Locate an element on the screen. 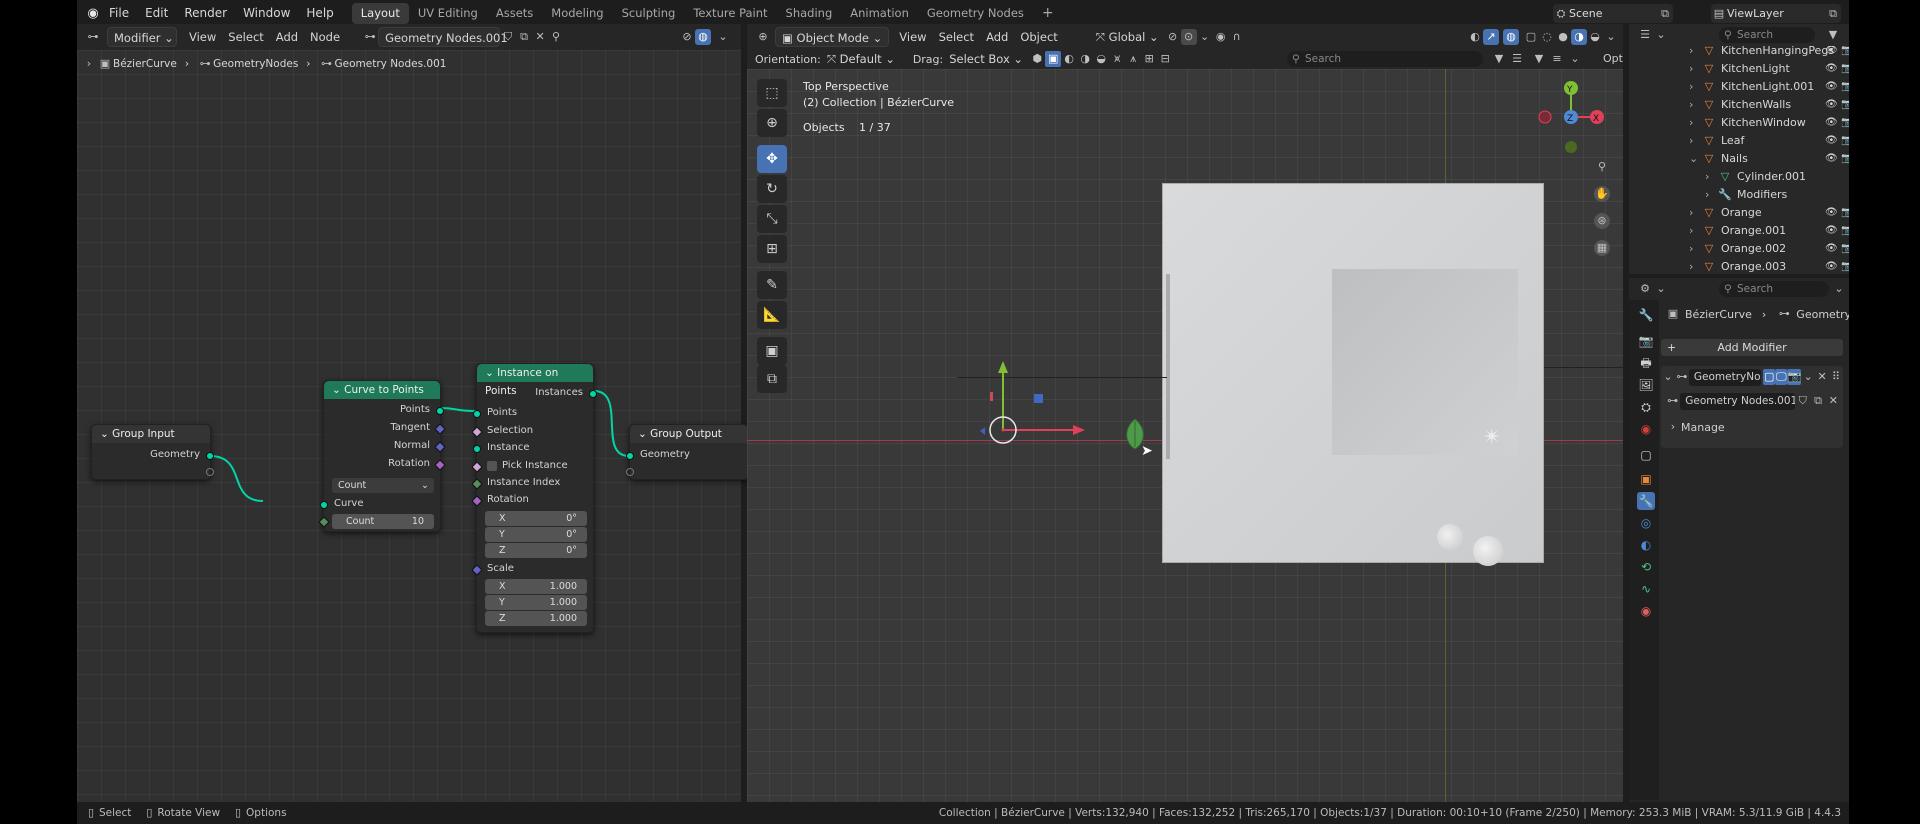  gizmo-toggle-icon: ↗ is located at coordinates (1491, 37).